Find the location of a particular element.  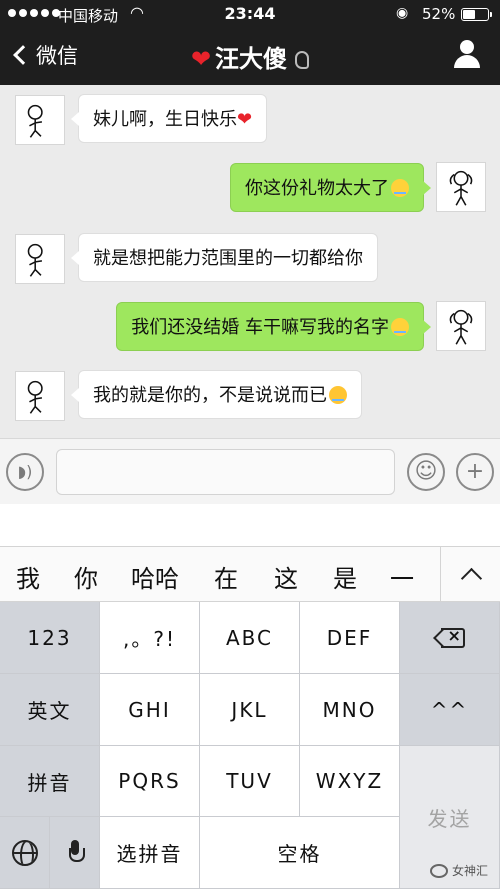

voice-input-button: ◗) is located at coordinates (25, 472).